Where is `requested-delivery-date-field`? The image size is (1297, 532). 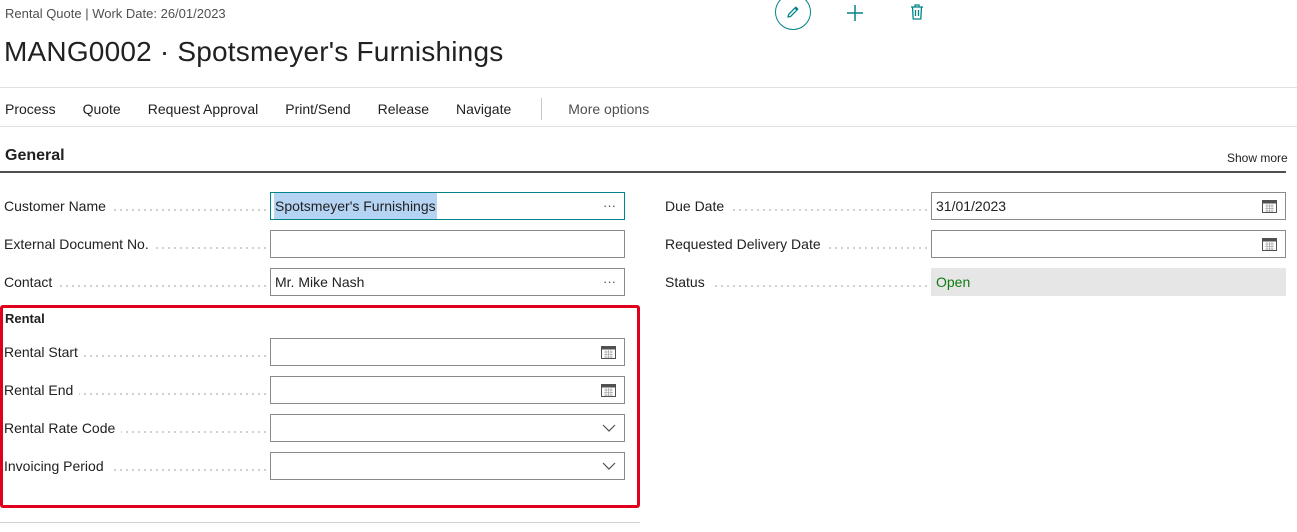 requested-delivery-date-field is located at coordinates (1108, 244).